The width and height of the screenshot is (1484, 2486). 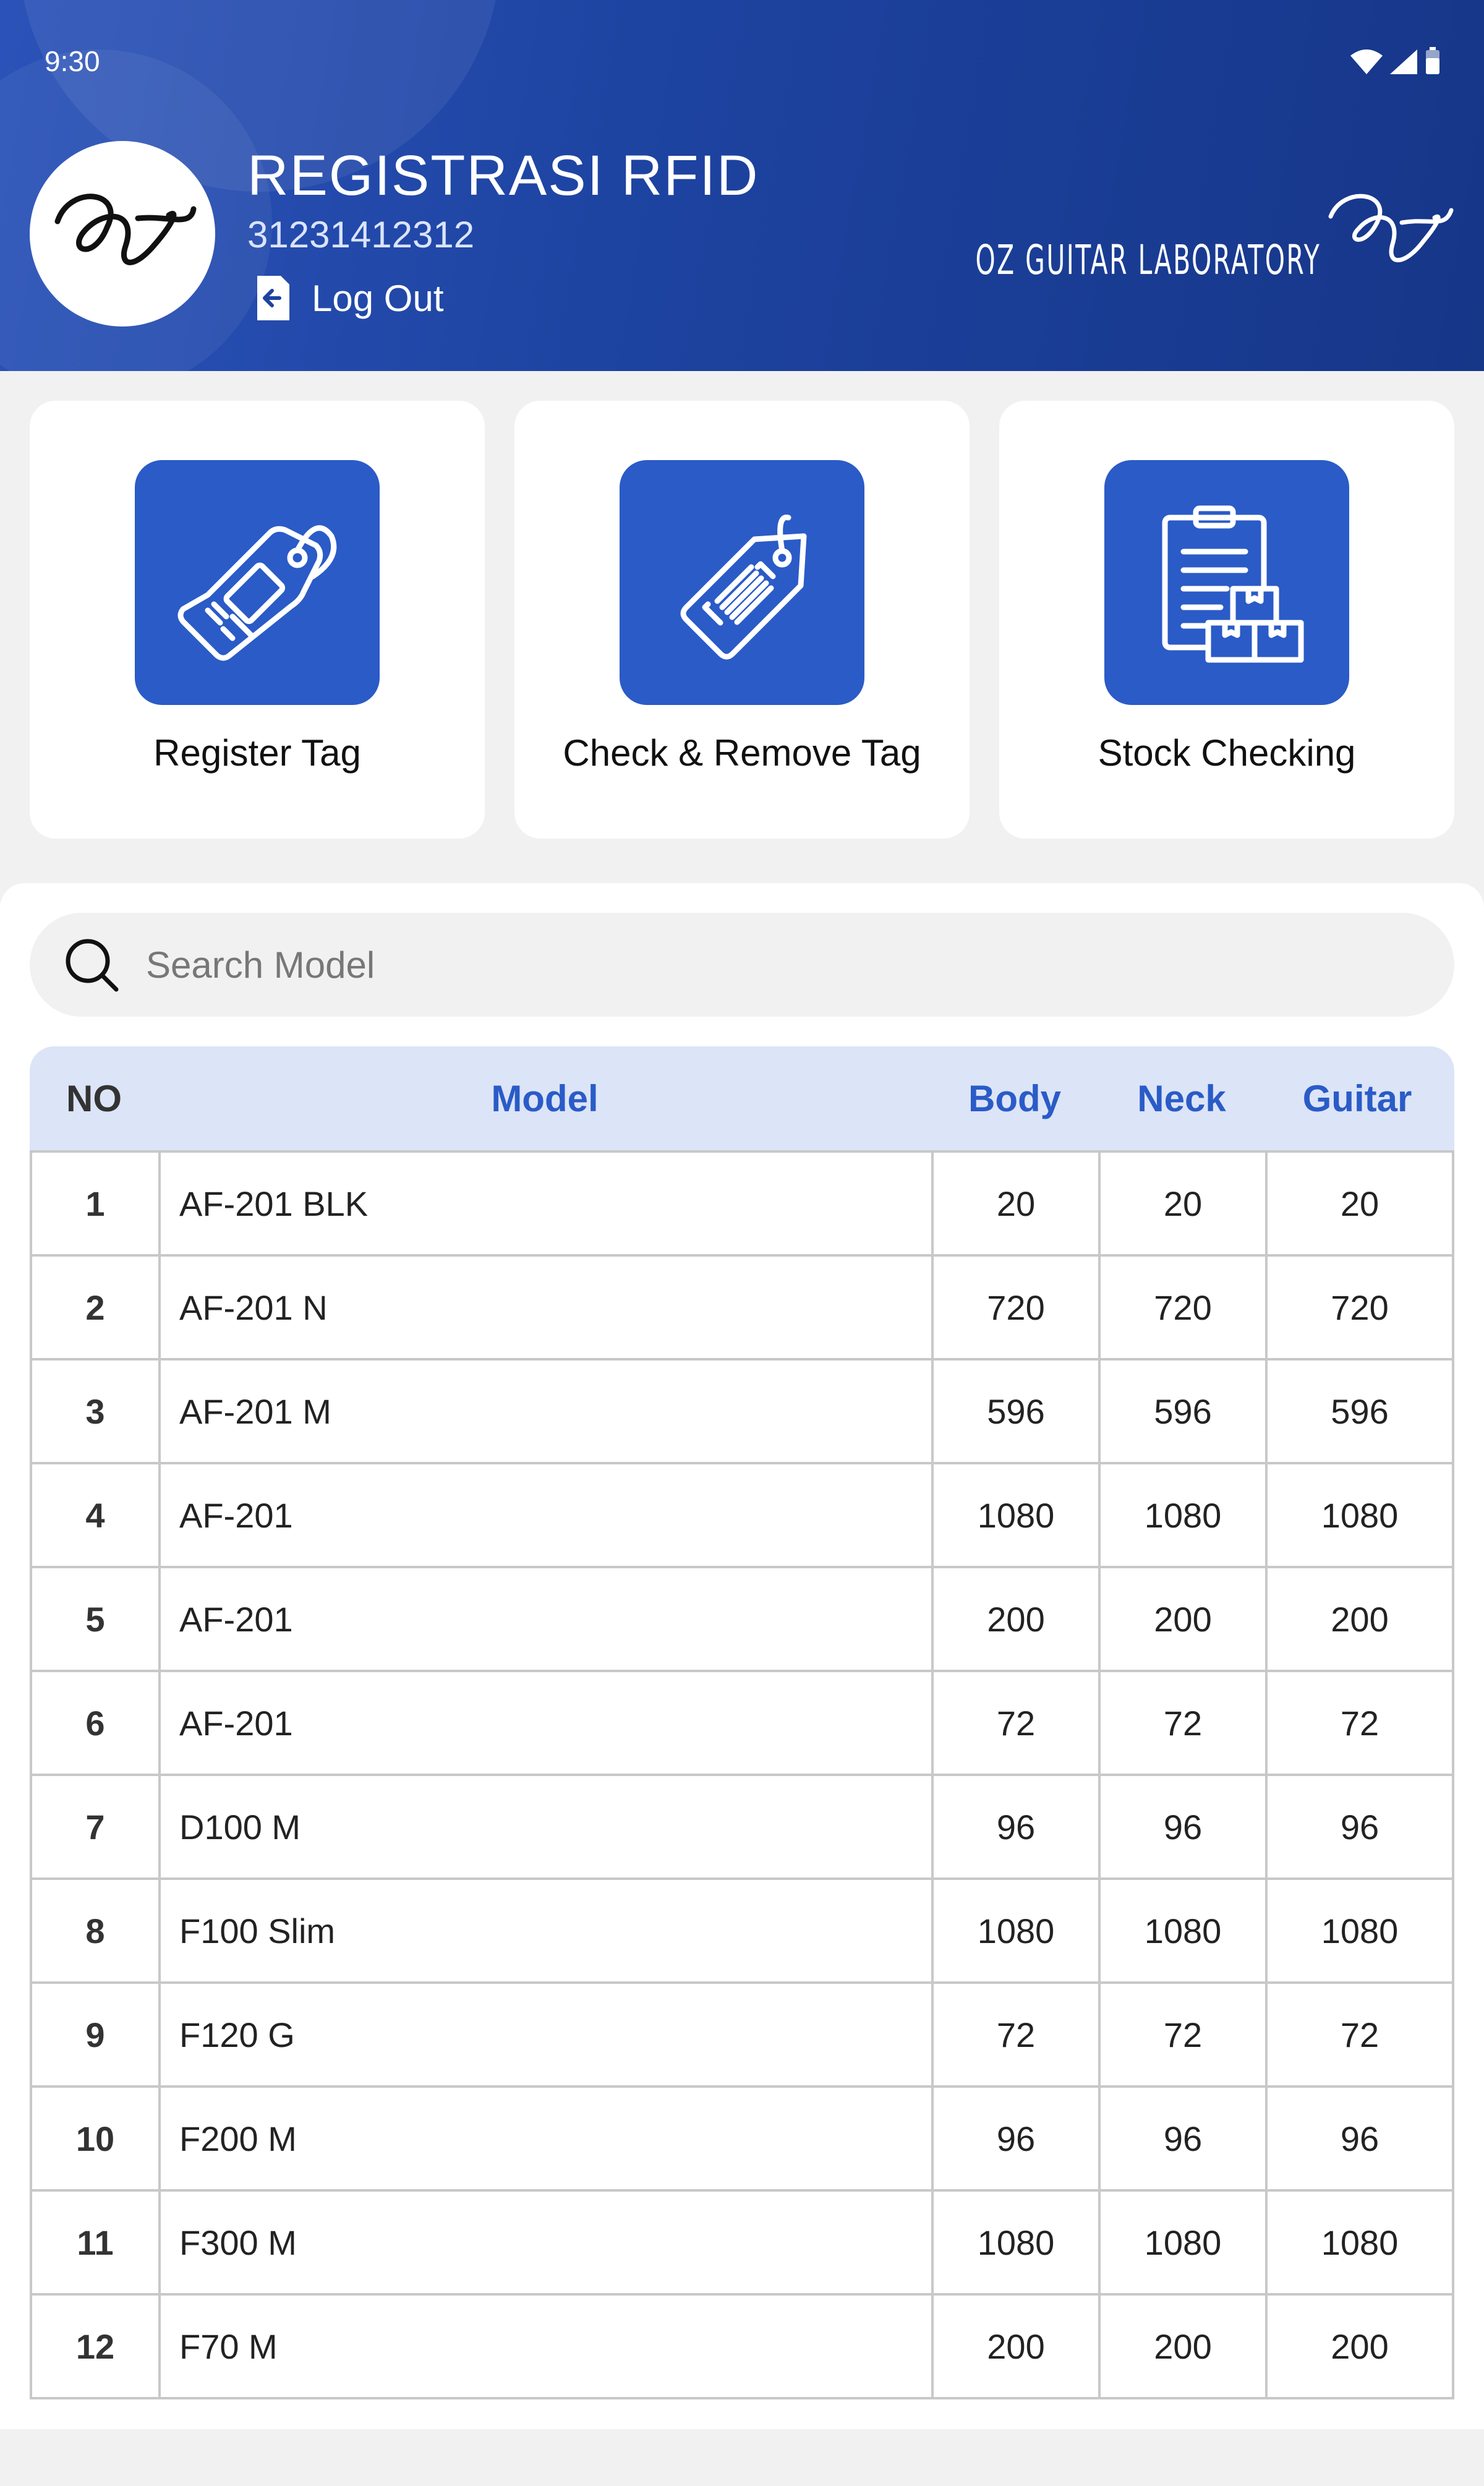 I want to click on table-row: 2 AF-201 N 720 720 720, so click(x=742, y=1308).